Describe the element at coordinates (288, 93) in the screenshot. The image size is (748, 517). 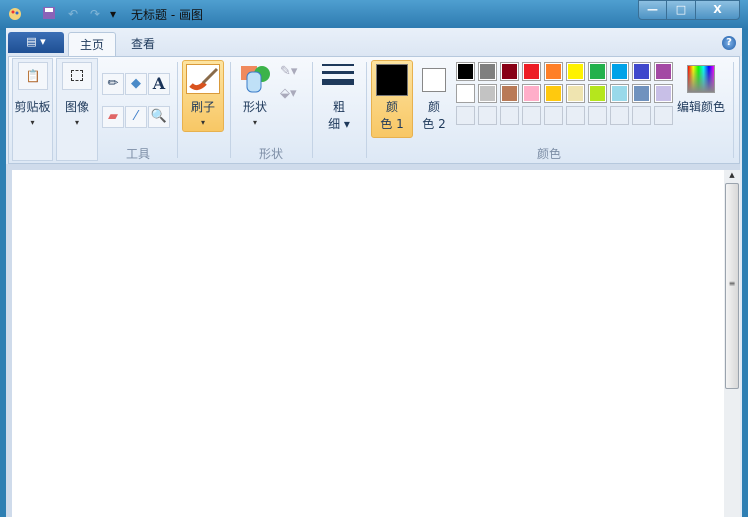
I see `fill-icon: ⬙▾` at that location.